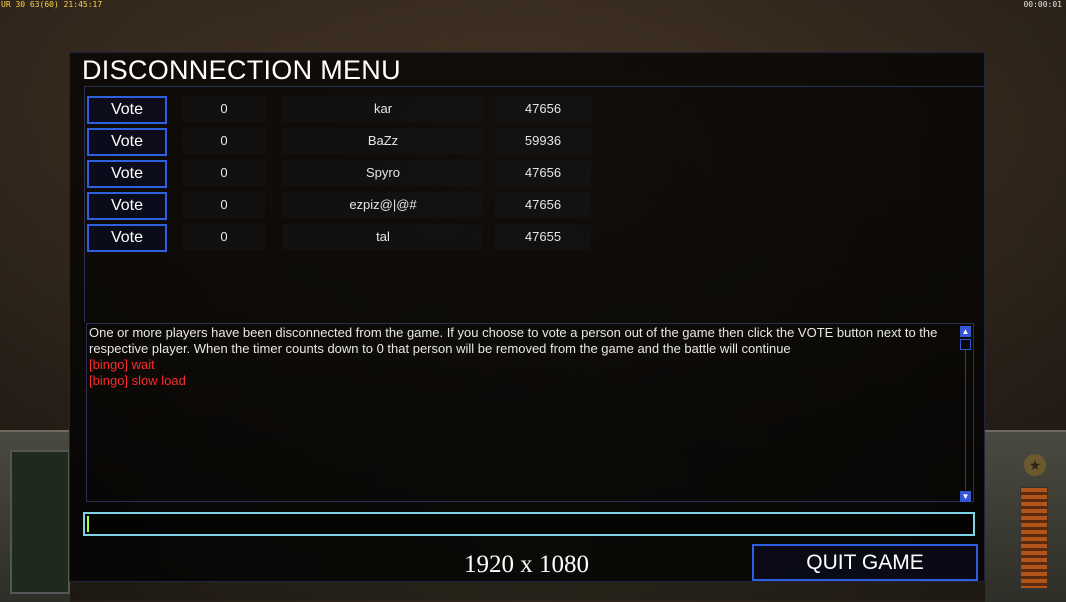 The image size is (1066, 602). I want to click on player-row: Vote 0 Spyro 47656, so click(347, 174).